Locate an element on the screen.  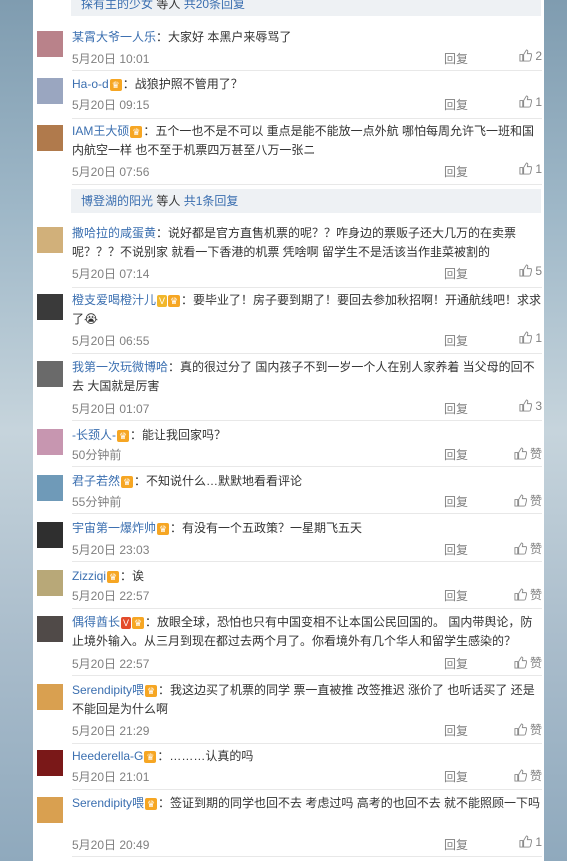
comment-username: 君子若然 is located at coordinates (96, 481).